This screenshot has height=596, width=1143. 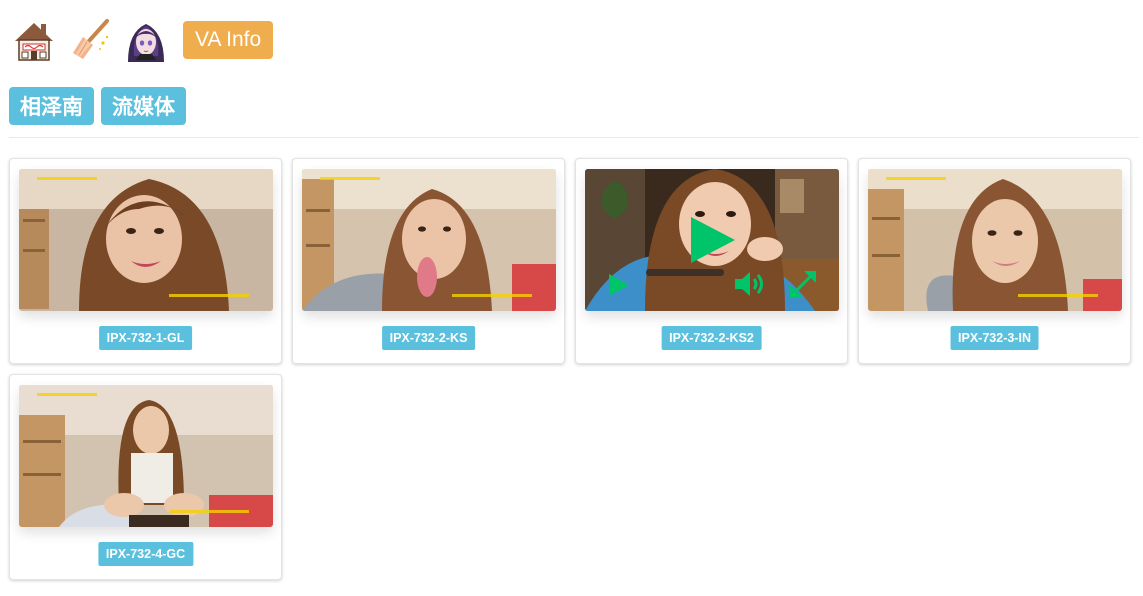 I want to click on video-player, so click(x=712, y=240).